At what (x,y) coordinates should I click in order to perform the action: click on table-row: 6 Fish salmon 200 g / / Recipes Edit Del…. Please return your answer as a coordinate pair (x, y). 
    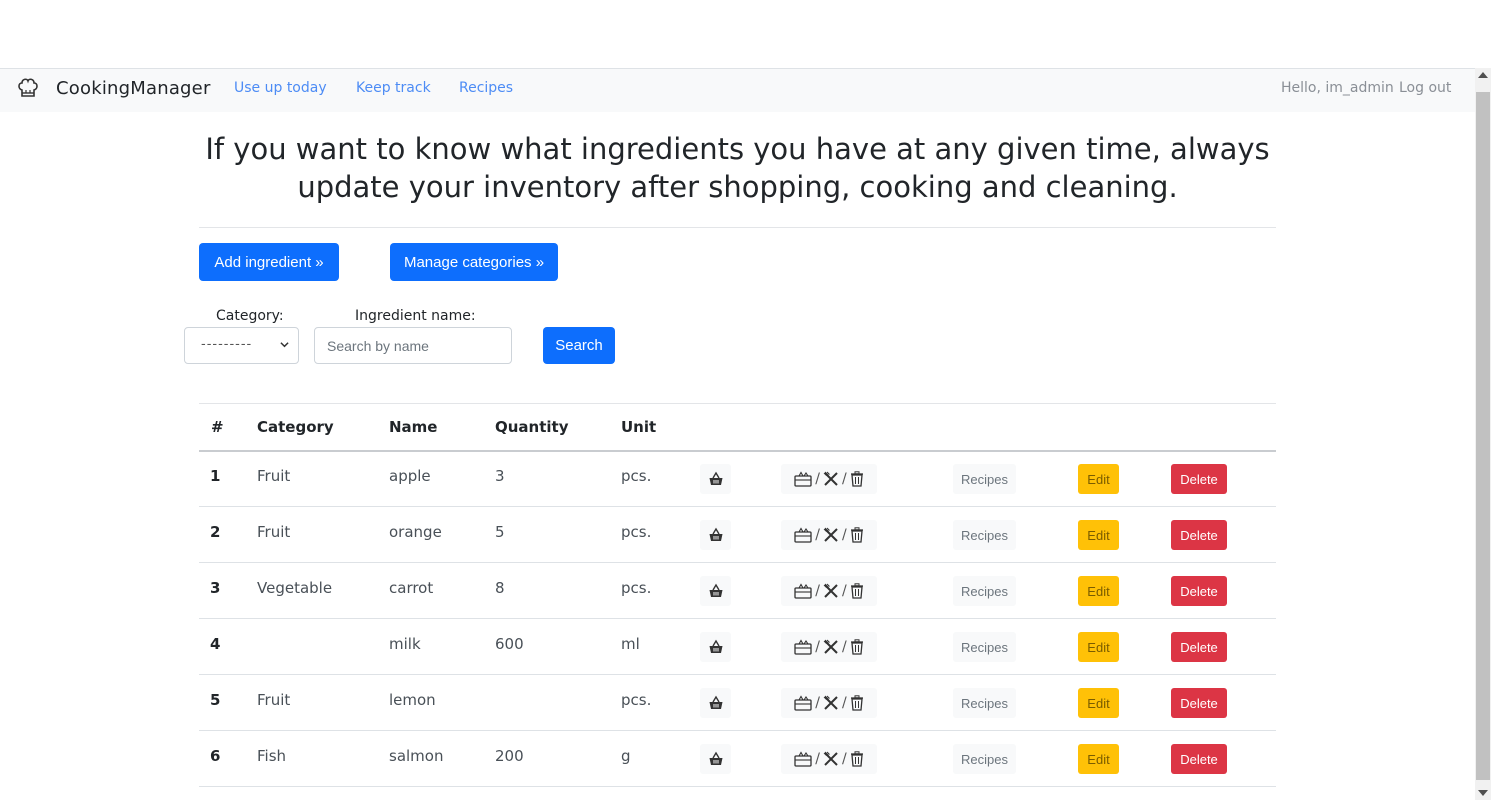
    Looking at the image, I should click on (737, 759).